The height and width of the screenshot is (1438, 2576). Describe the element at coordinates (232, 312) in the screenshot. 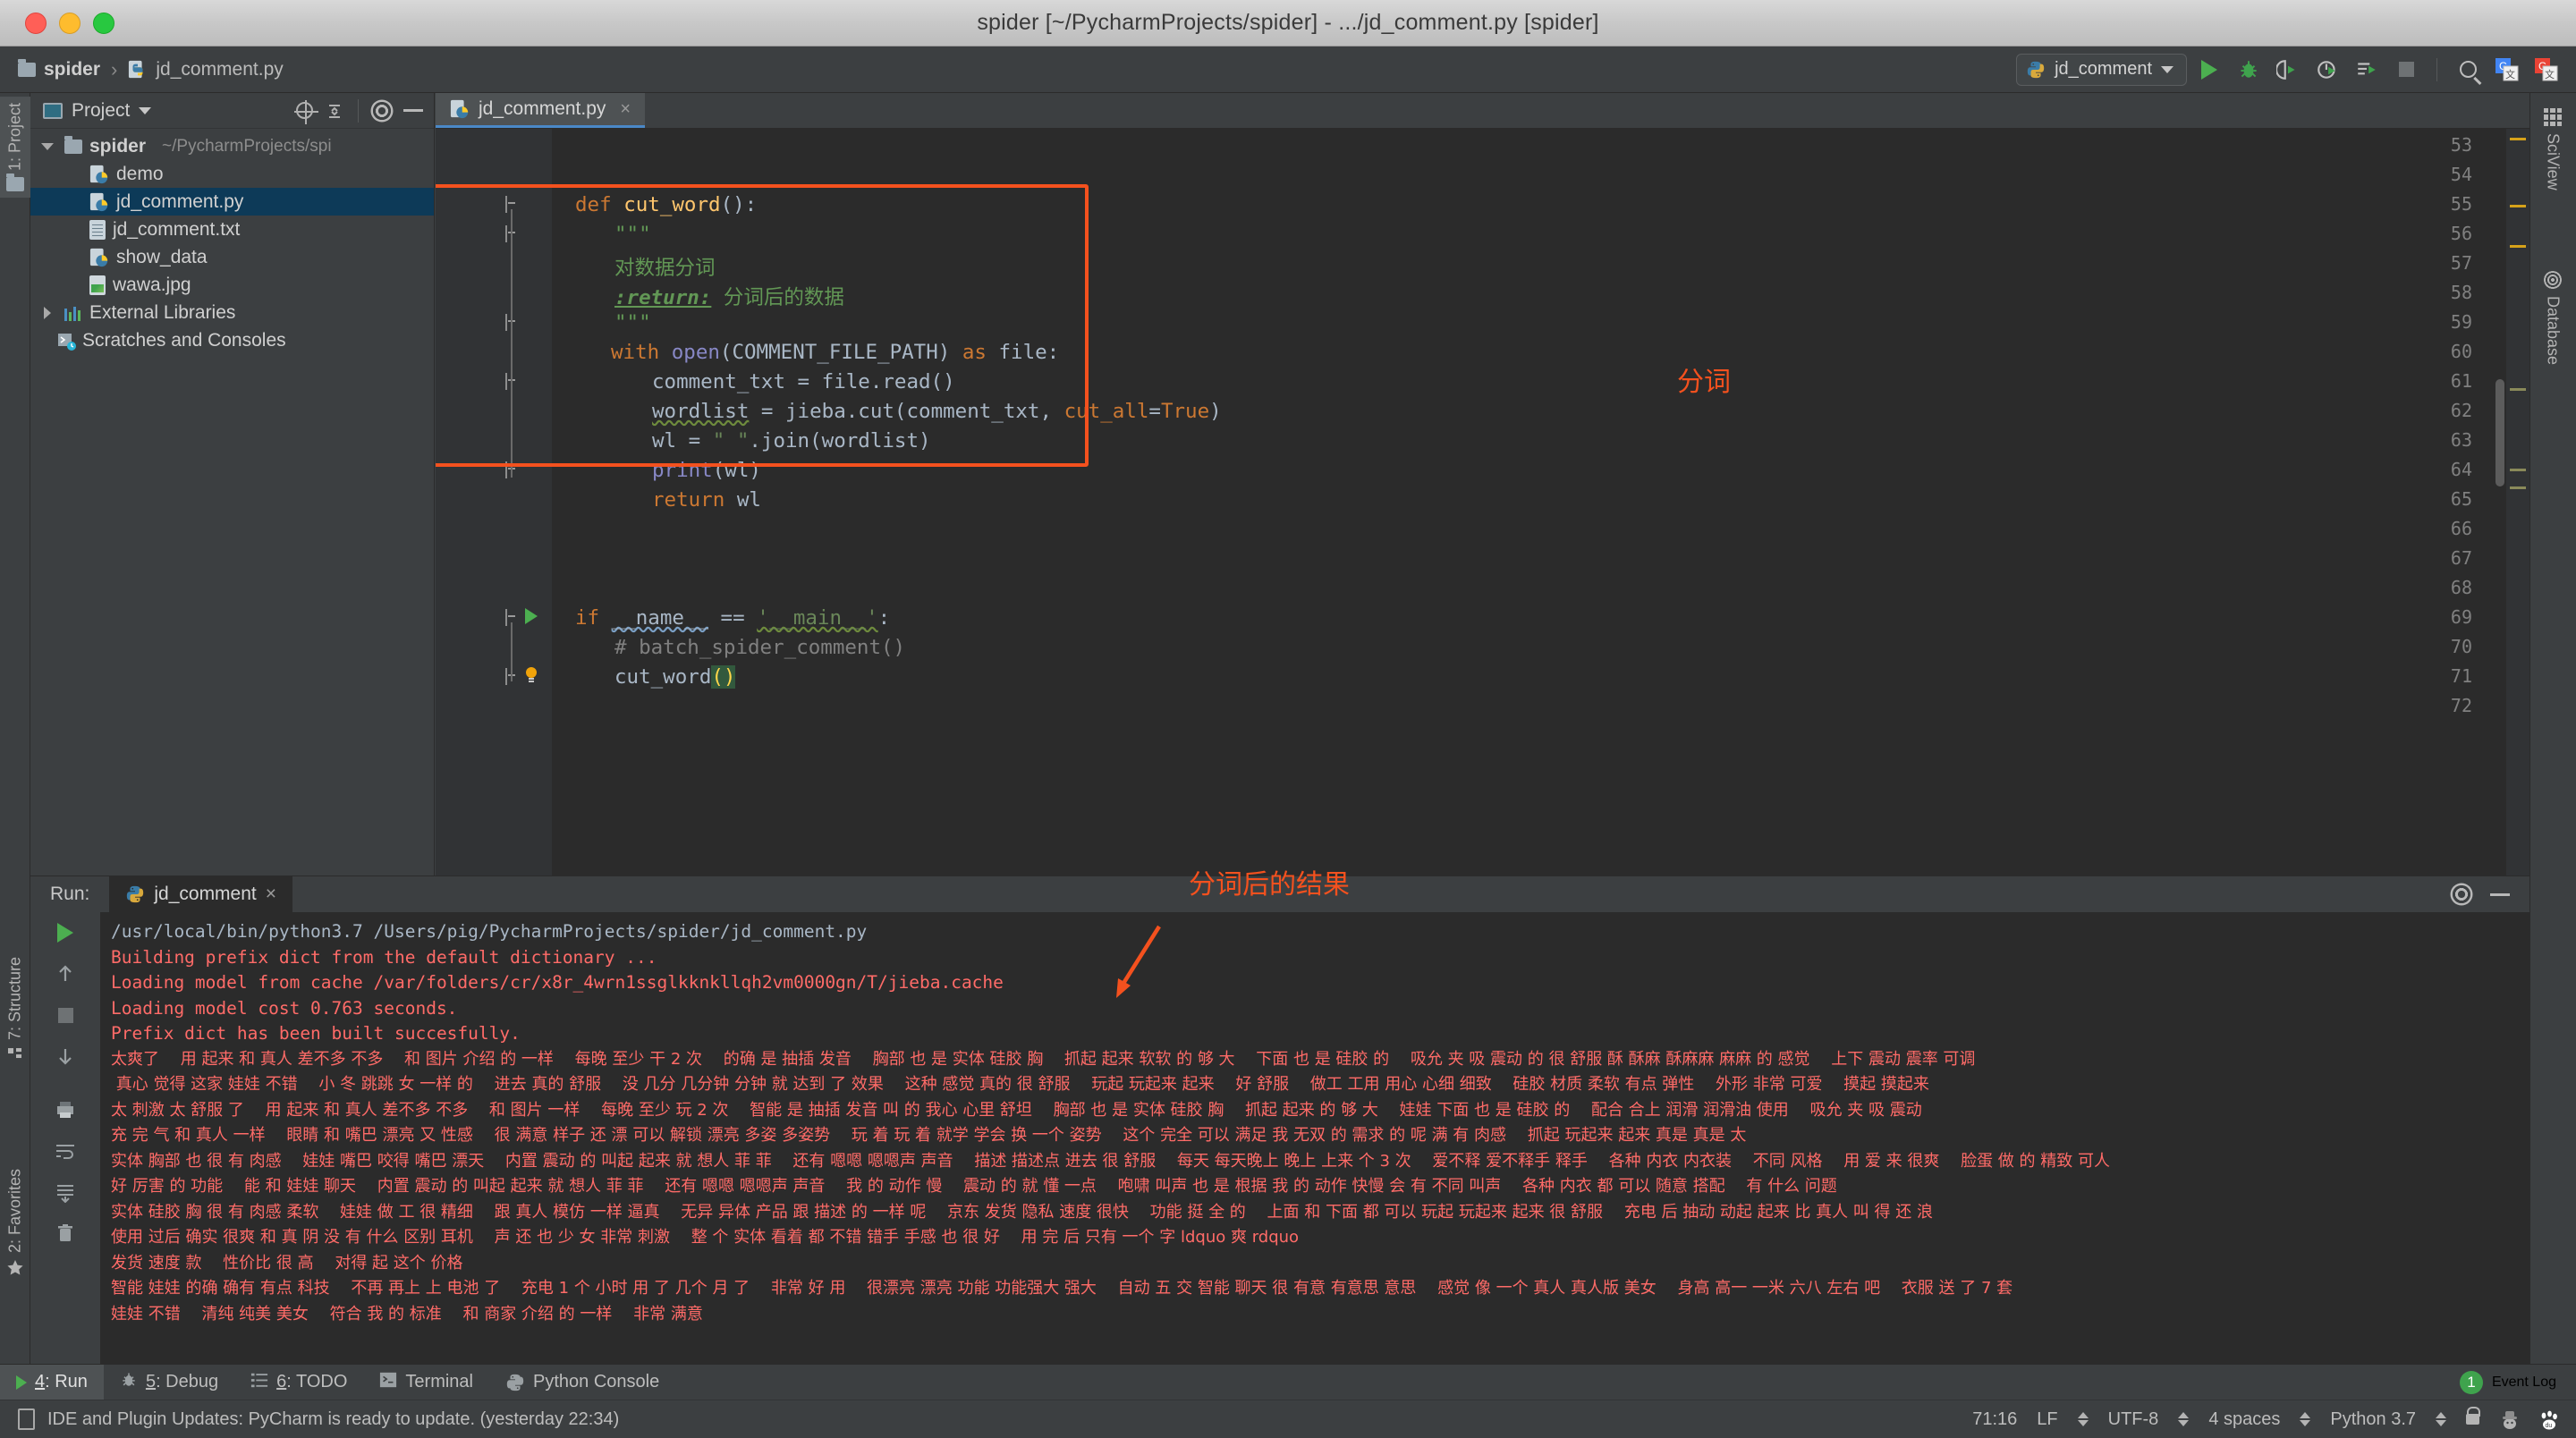

I see `tree-row-external-libraries: External Libraries` at that location.